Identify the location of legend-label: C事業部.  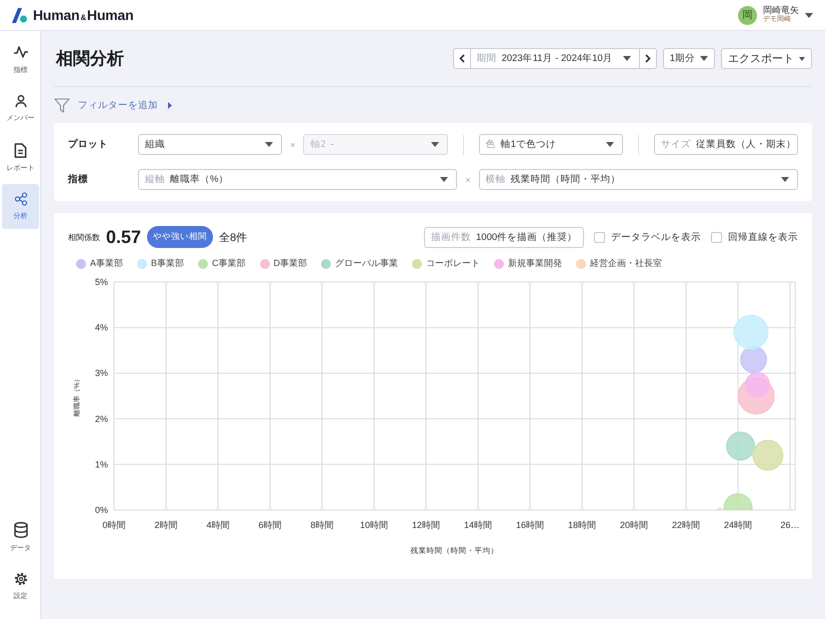
(229, 263).